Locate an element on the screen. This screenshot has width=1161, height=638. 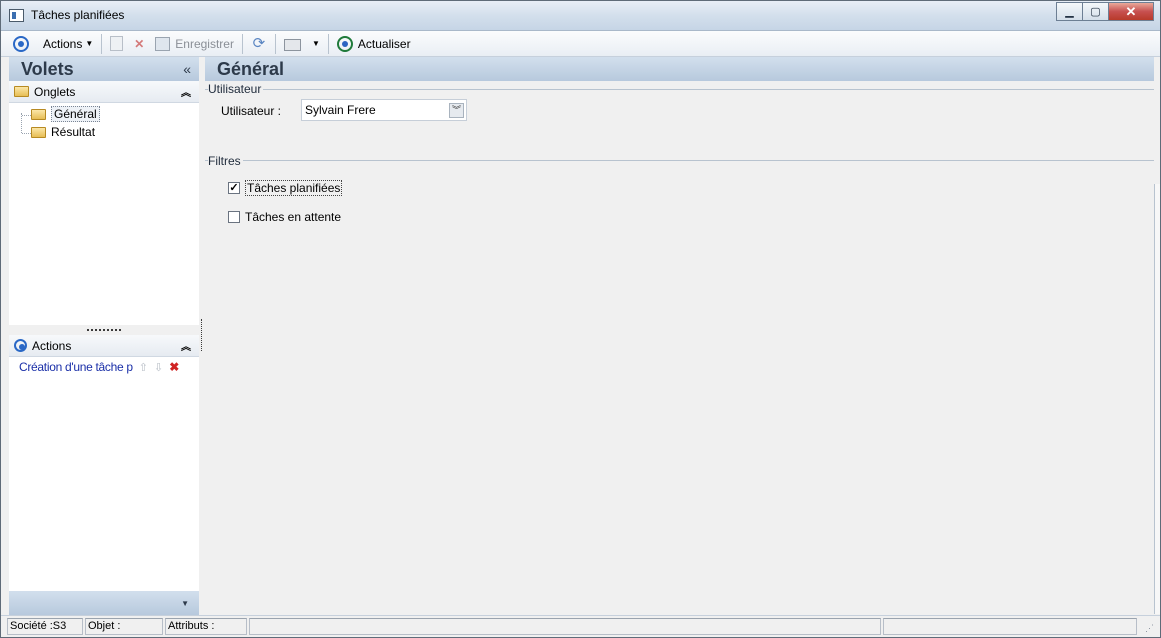
close-icon: ✕ is located at coordinates (1131, 11).